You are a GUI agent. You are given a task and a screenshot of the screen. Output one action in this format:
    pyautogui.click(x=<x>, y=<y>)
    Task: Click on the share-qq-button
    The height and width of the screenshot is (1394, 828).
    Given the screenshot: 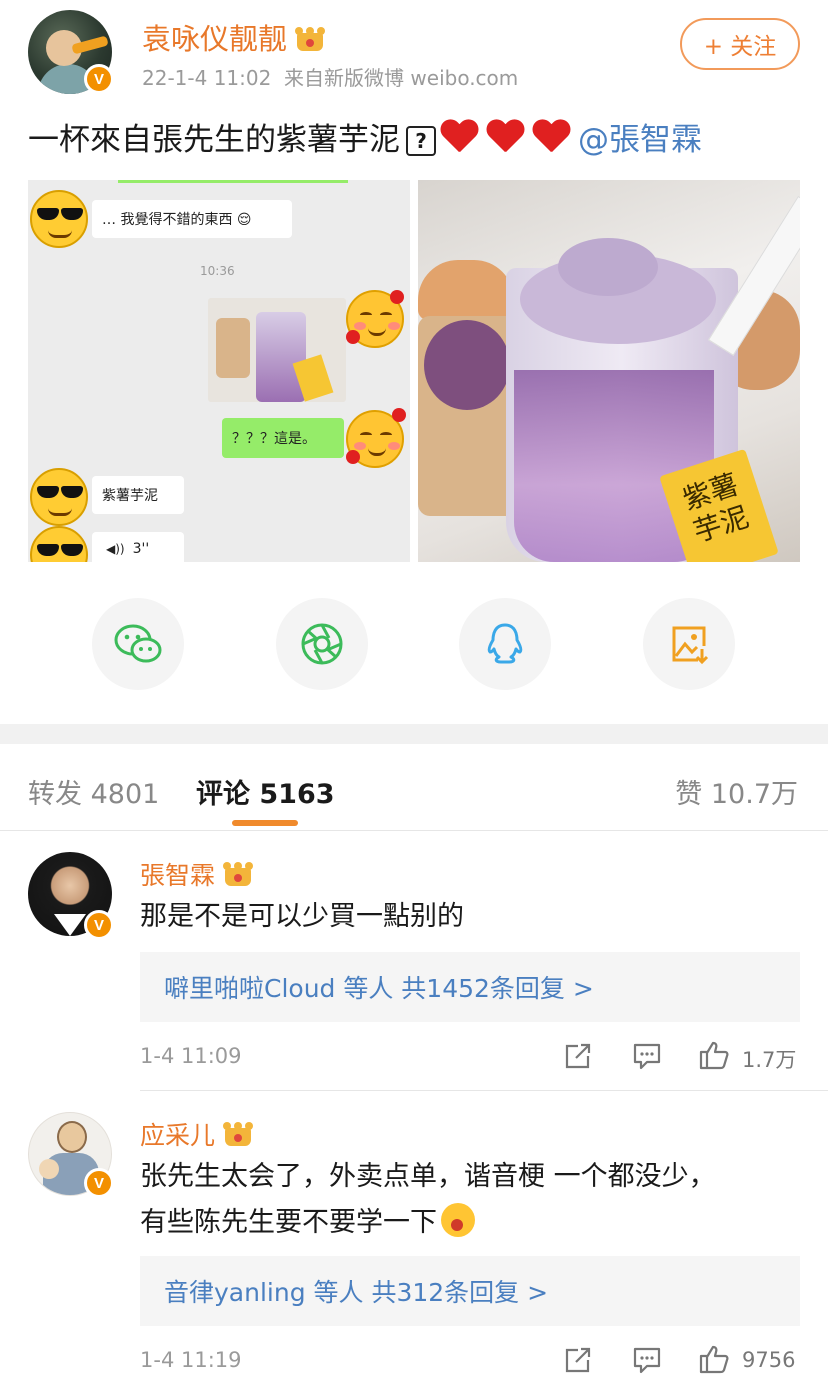 What is the action you would take?
    pyautogui.click(x=505, y=644)
    